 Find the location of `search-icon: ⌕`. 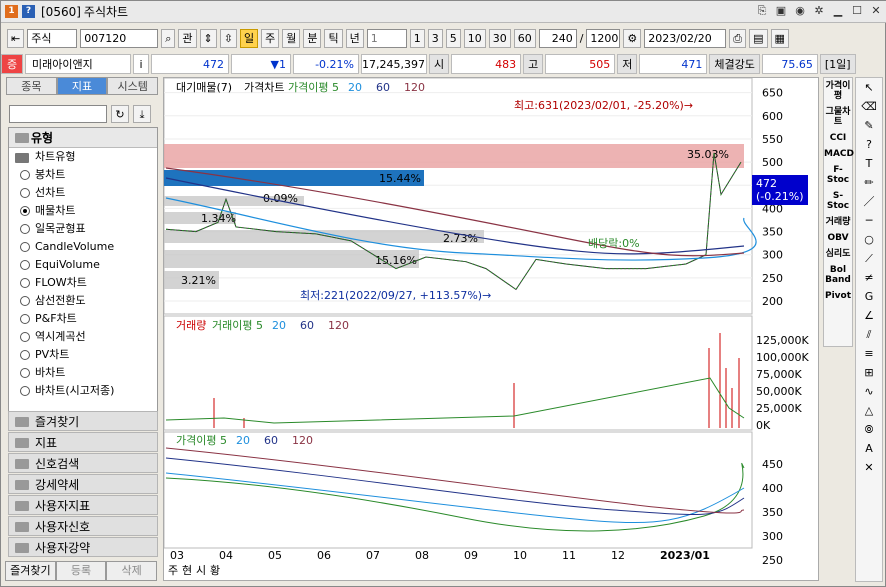

search-icon: ⌕ is located at coordinates (168, 38).